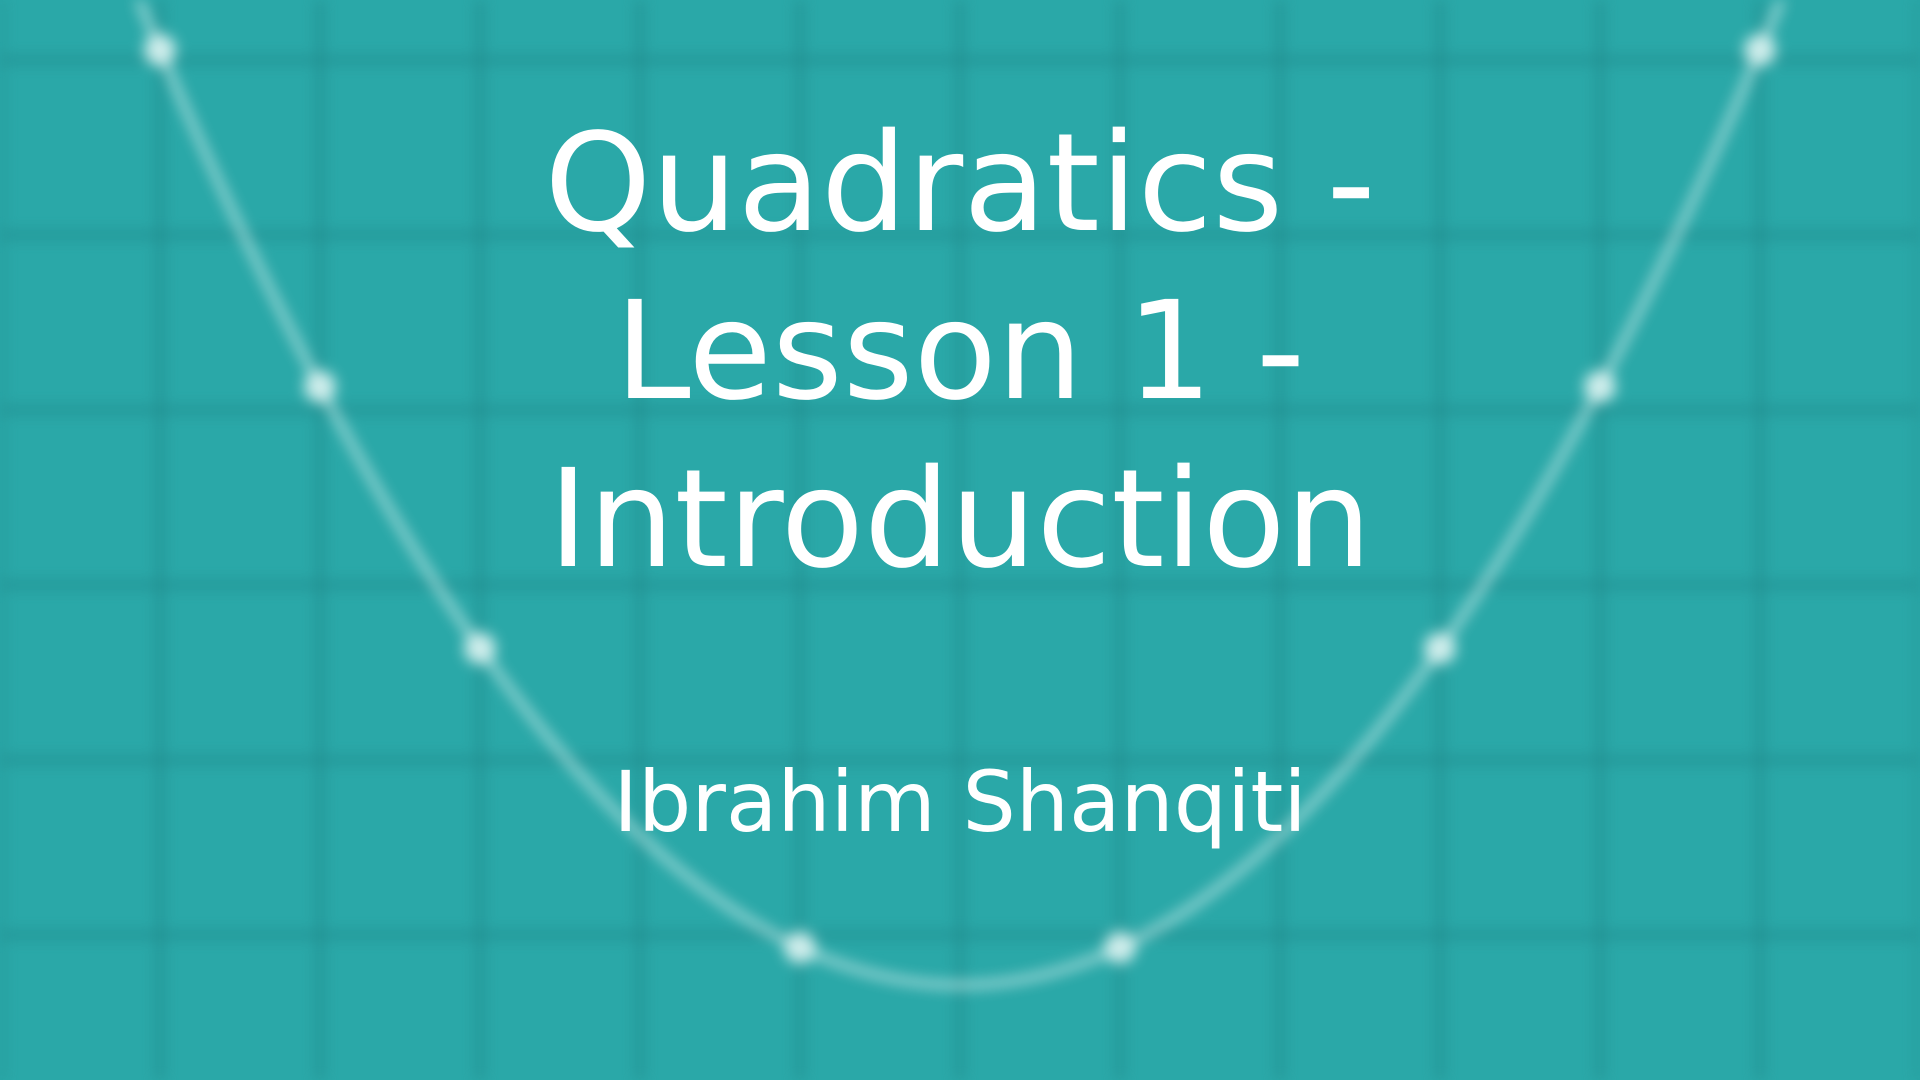 Image resolution: width=1920 pixels, height=1080 pixels. Describe the element at coordinates (960, 184) in the screenshot. I see `title-line-1: Quadratics -` at that location.